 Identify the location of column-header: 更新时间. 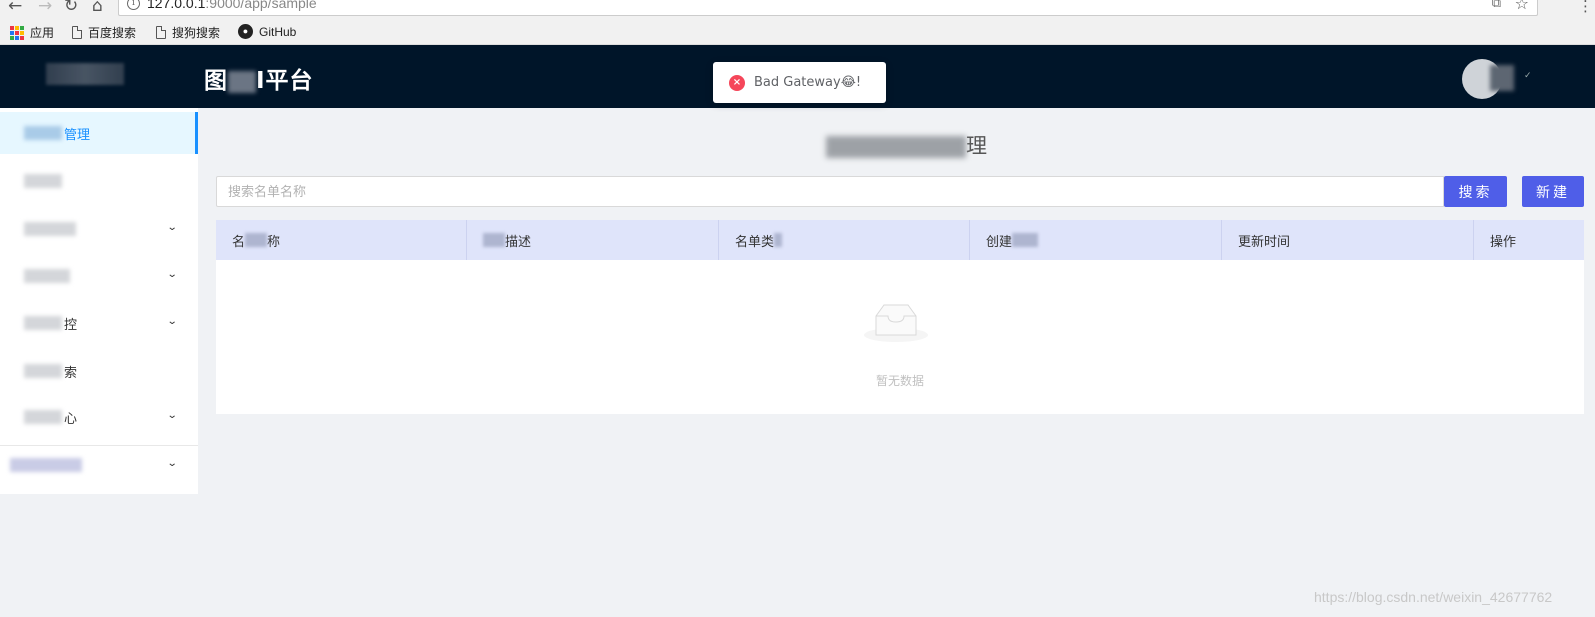
(1348, 240).